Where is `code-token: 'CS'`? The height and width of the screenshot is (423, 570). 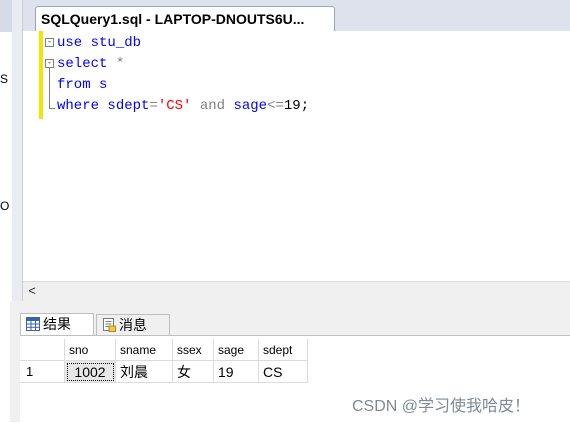
code-token: 'CS' is located at coordinates (174, 106).